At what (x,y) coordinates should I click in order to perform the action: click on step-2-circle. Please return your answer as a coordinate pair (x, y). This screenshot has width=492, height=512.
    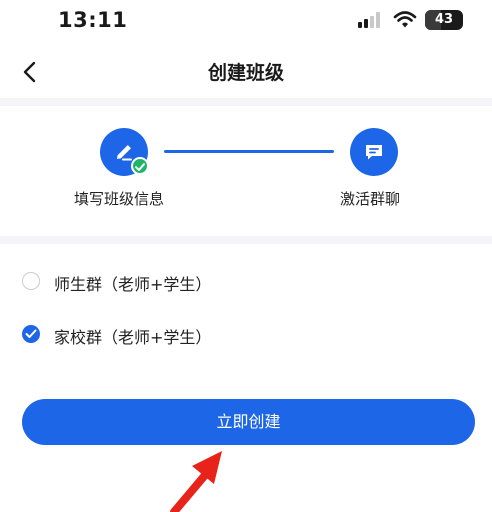
    Looking at the image, I should click on (374, 152).